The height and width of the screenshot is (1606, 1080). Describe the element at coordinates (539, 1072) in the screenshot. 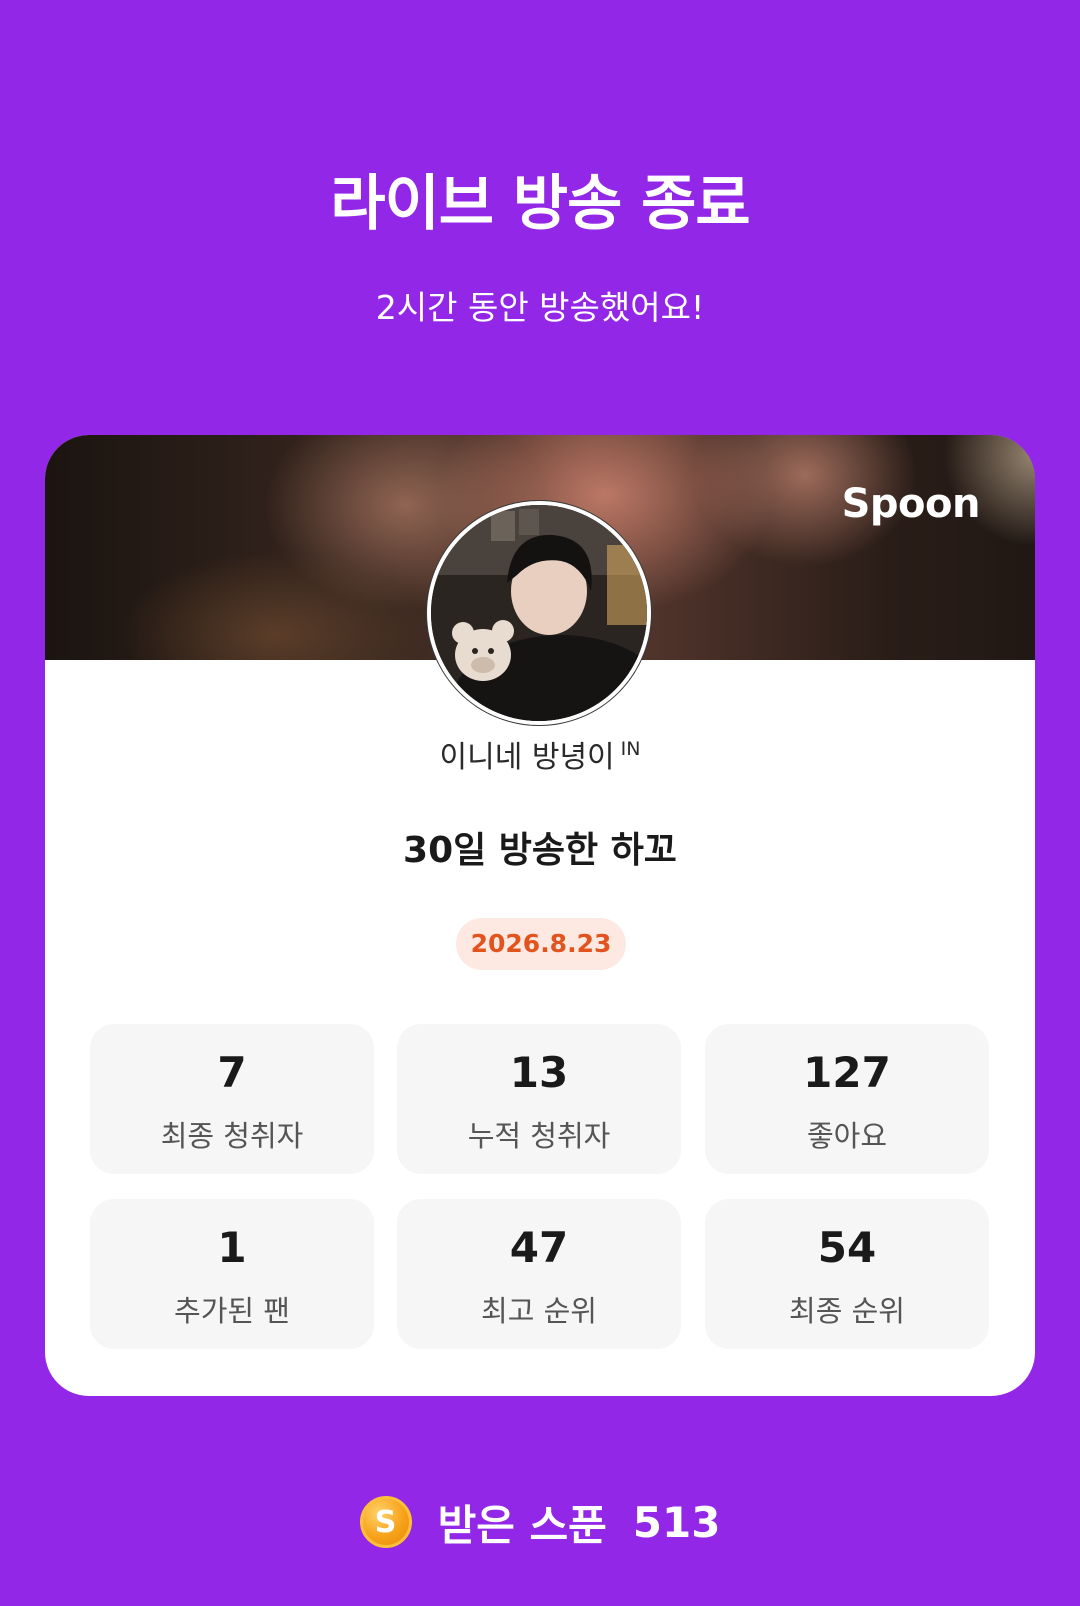

I see `stat-value: 13` at that location.